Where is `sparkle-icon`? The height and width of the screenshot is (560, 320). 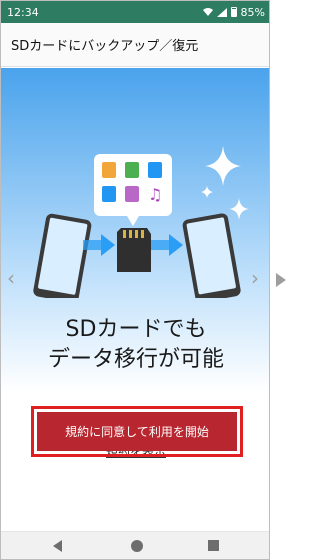
sparkle-icon is located at coordinates (225, 183).